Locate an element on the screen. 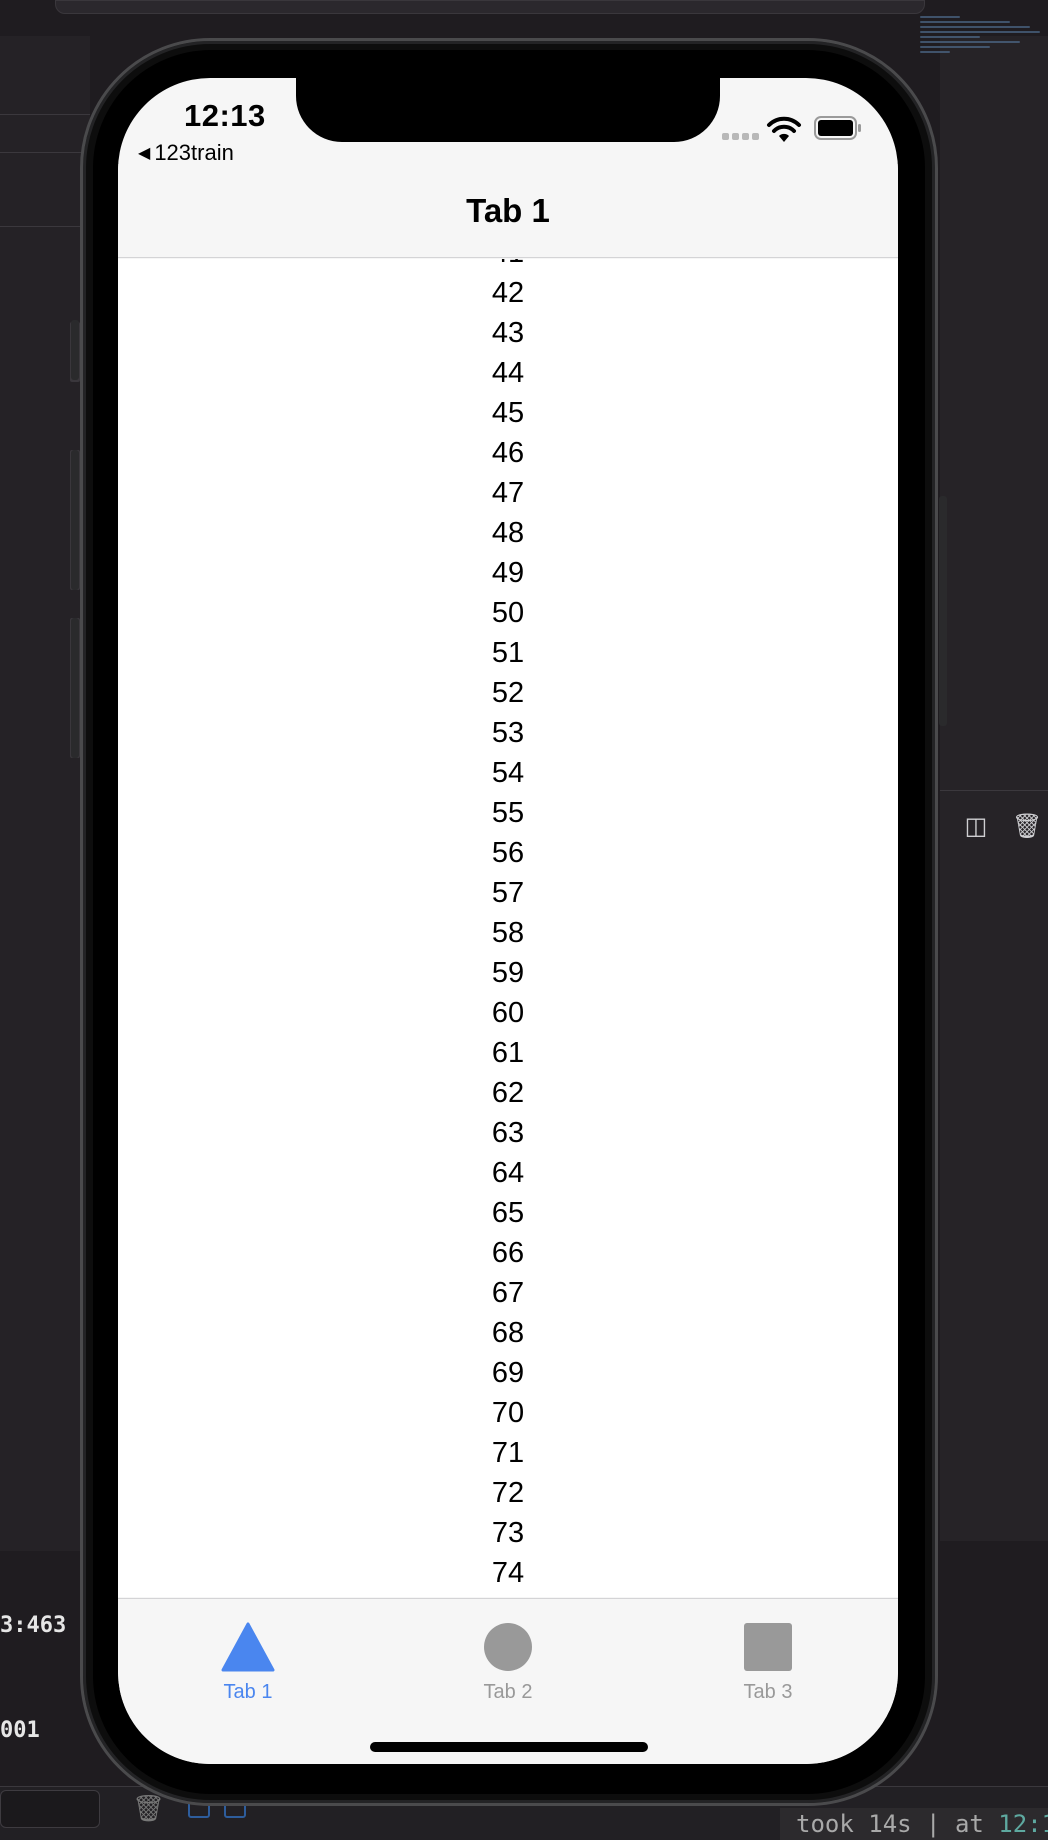 Image resolution: width=1048 pixels, height=1840 pixels. console-text: 3:463 is located at coordinates (33, 1625).